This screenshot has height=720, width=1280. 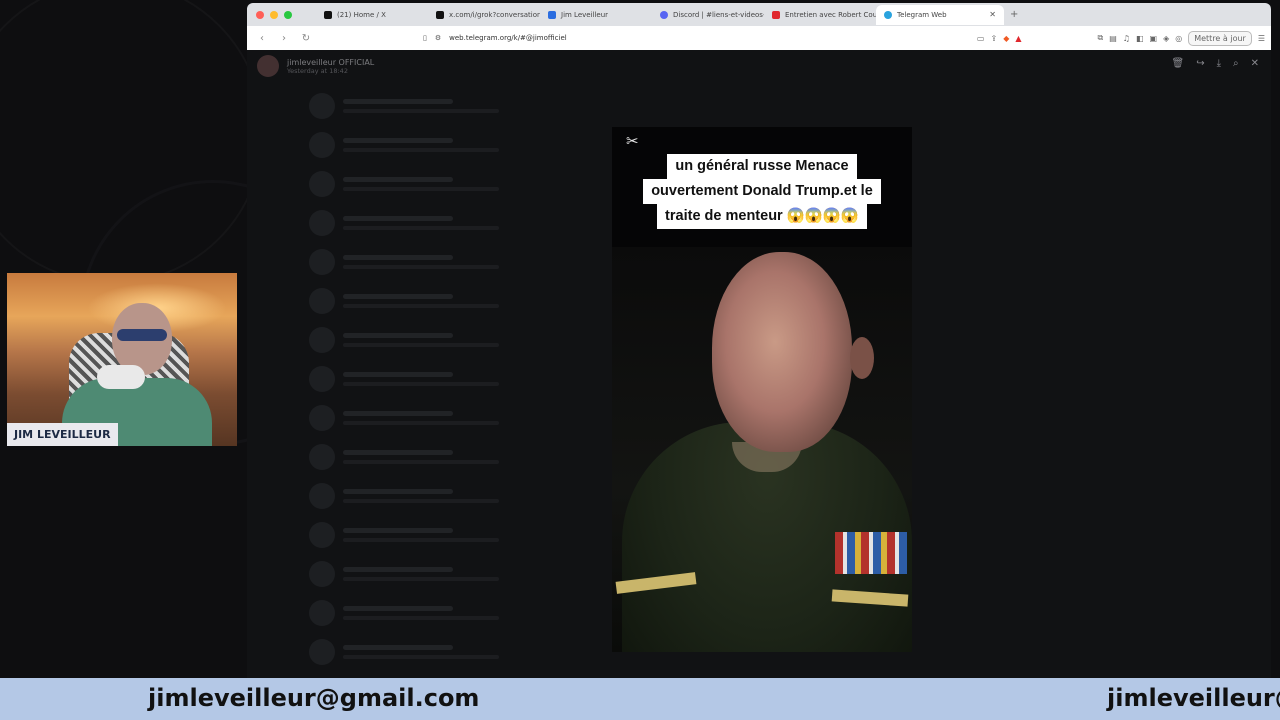 I want to click on avatar, so click(x=268, y=66).